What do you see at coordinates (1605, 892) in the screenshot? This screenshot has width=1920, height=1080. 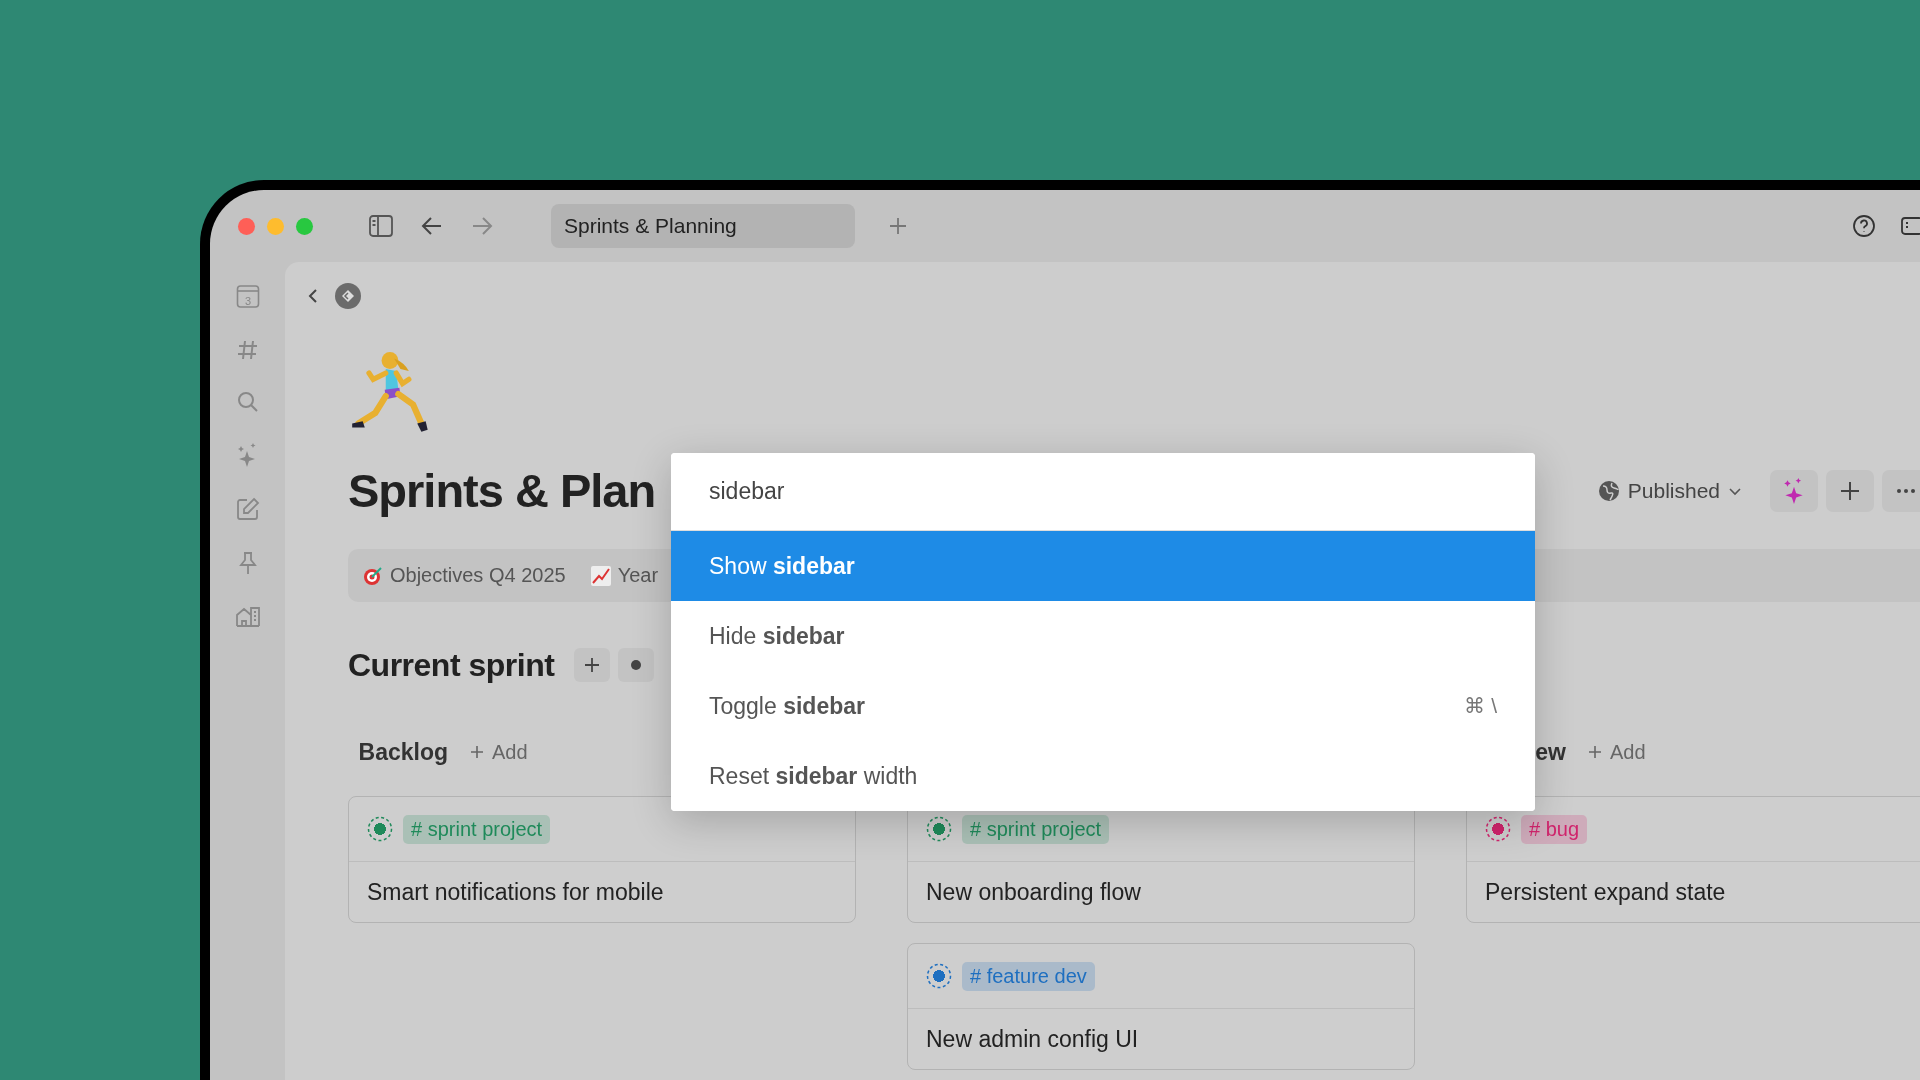 I see `card-title: Persistent expand state` at bounding box center [1605, 892].